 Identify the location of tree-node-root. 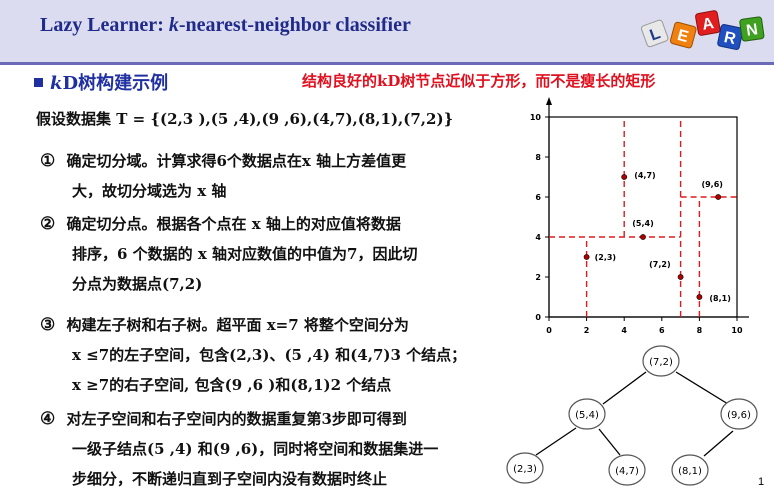
(661, 361).